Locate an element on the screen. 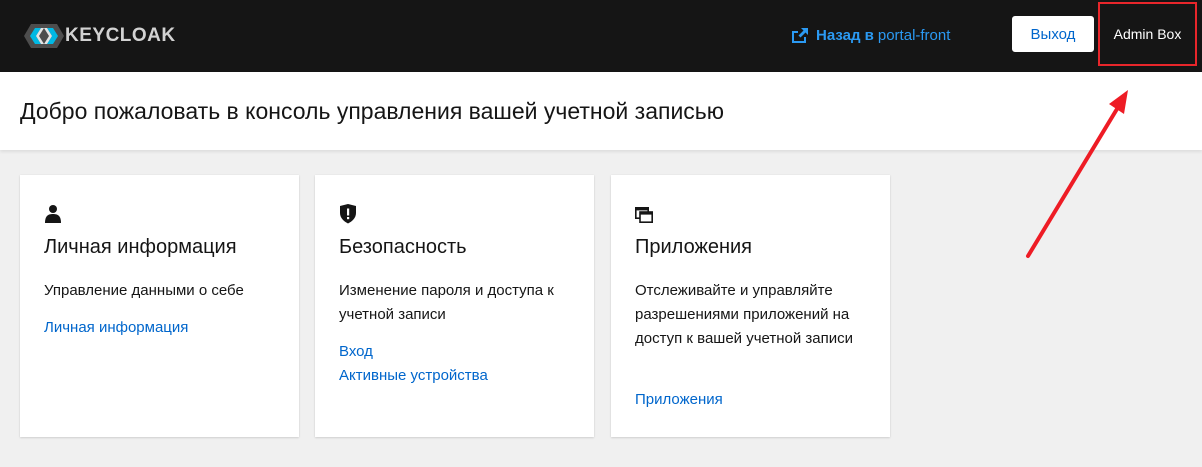 The width and height of the screenshot is (1202, 467). keycloak-logo: KEYCLOAK is located at coordinates (100, 36).